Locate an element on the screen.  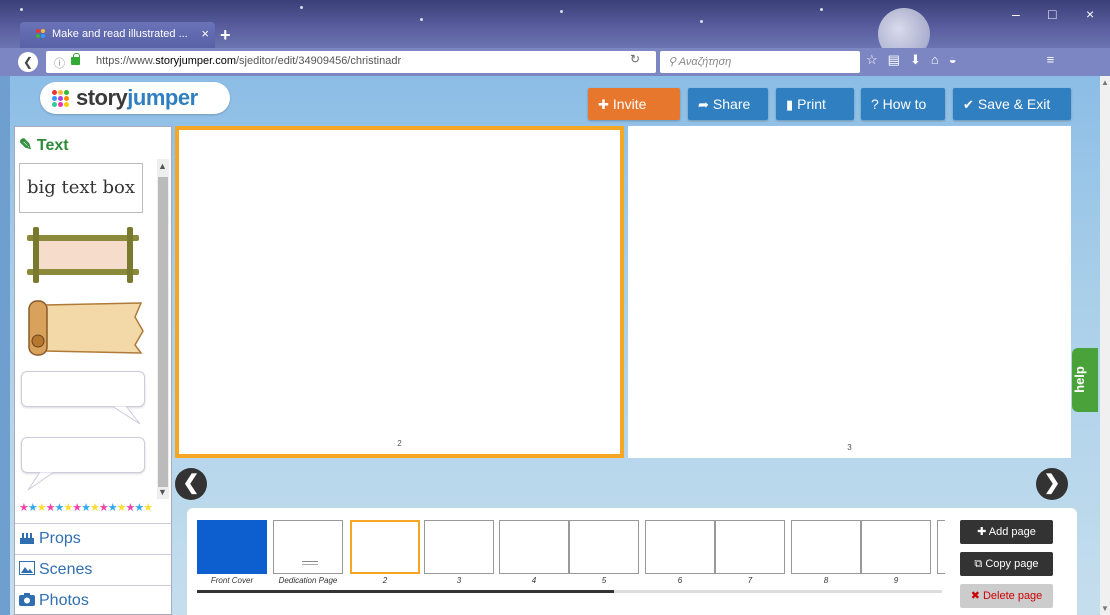
add-user-icon: ✚ is located at coordinates (603, 104).